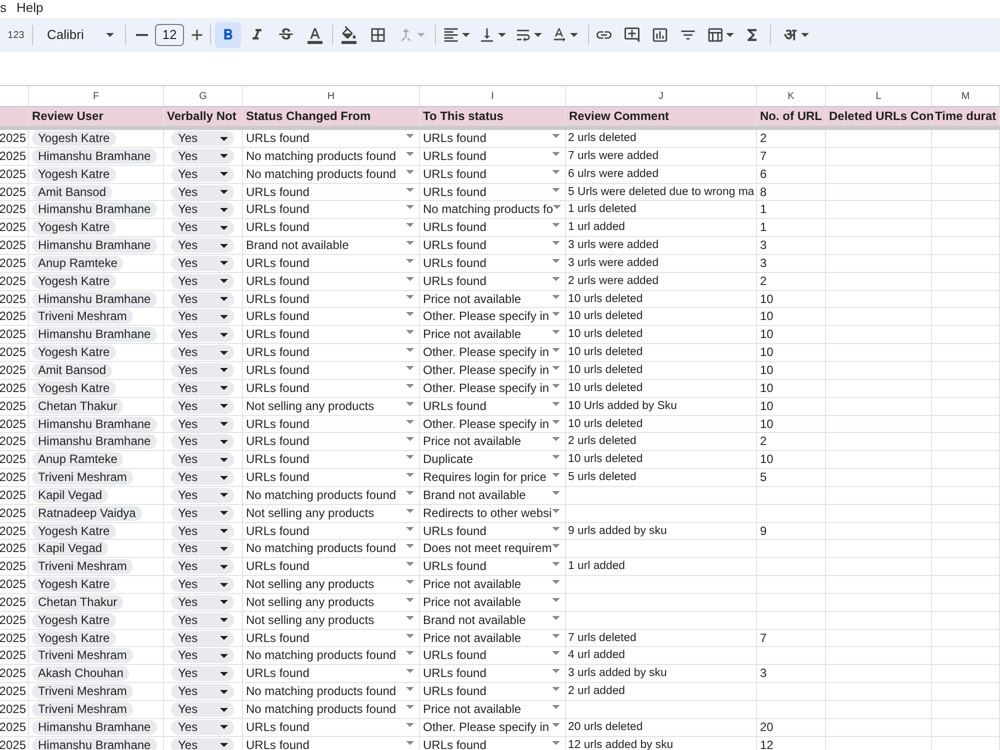 Image resolution: width=1000 pixels, height=750 pixels. What do you see at coordinates (78, 460) in the screenshot?
I see `person-chip: Anup Ramteke` at bounding box center [78, 460].